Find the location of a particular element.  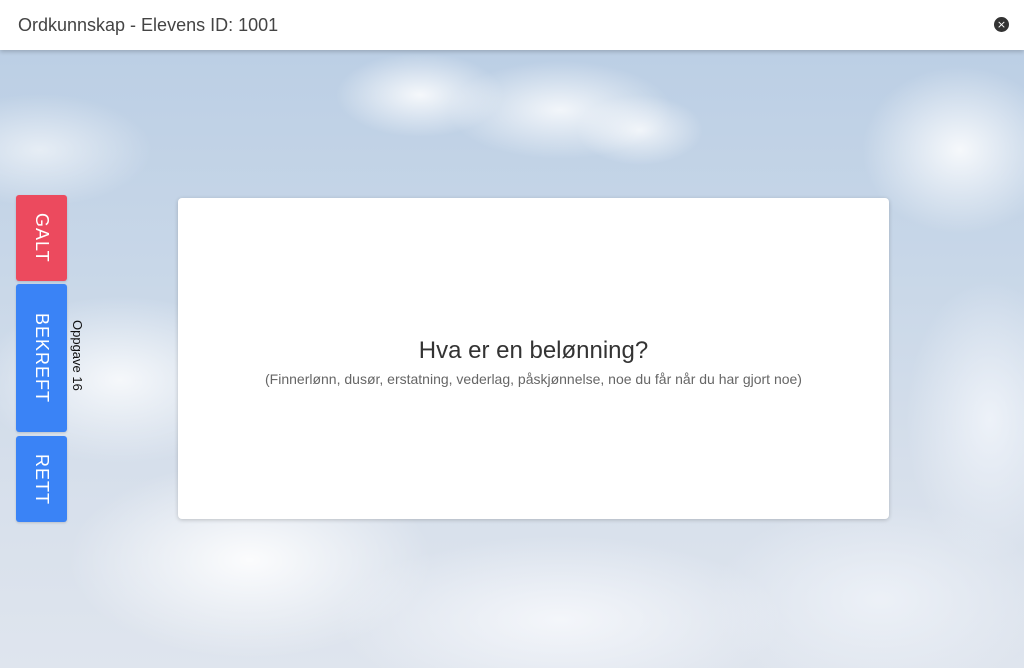

right-button-label: RETT is located at coordinates (42, 479).